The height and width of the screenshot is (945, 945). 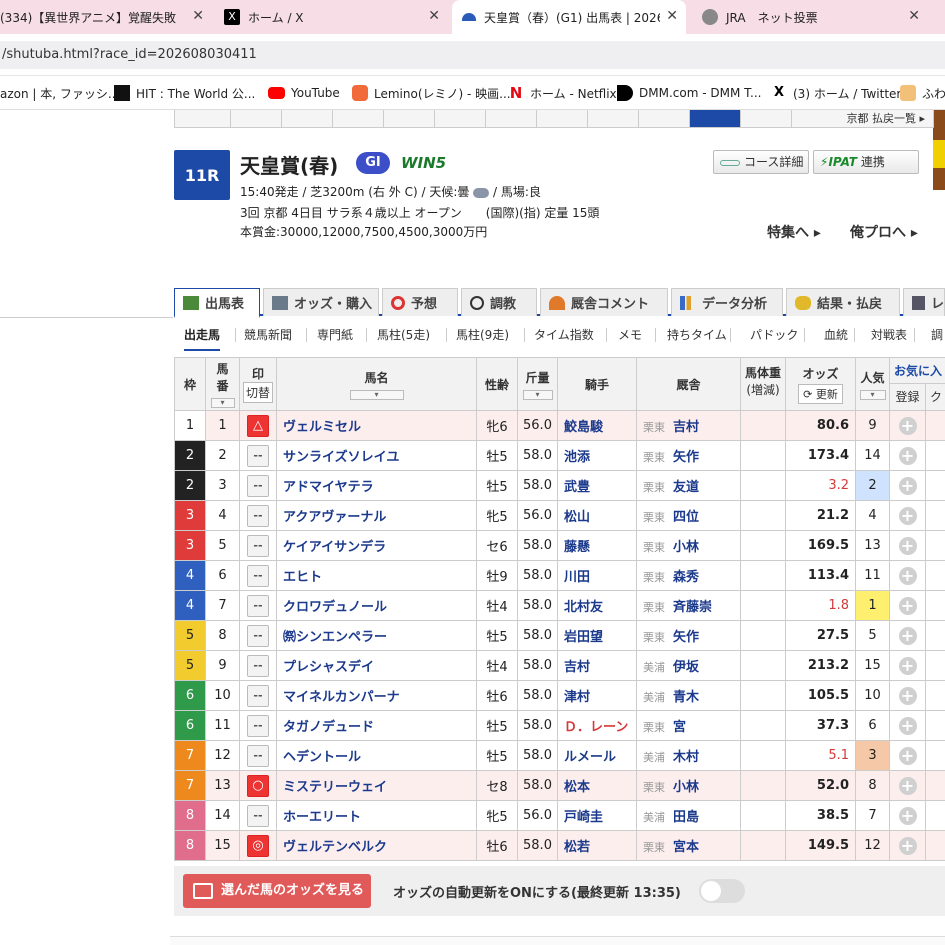 I want to click on trainer-link: 伊坂, so click(x=686, y=667).